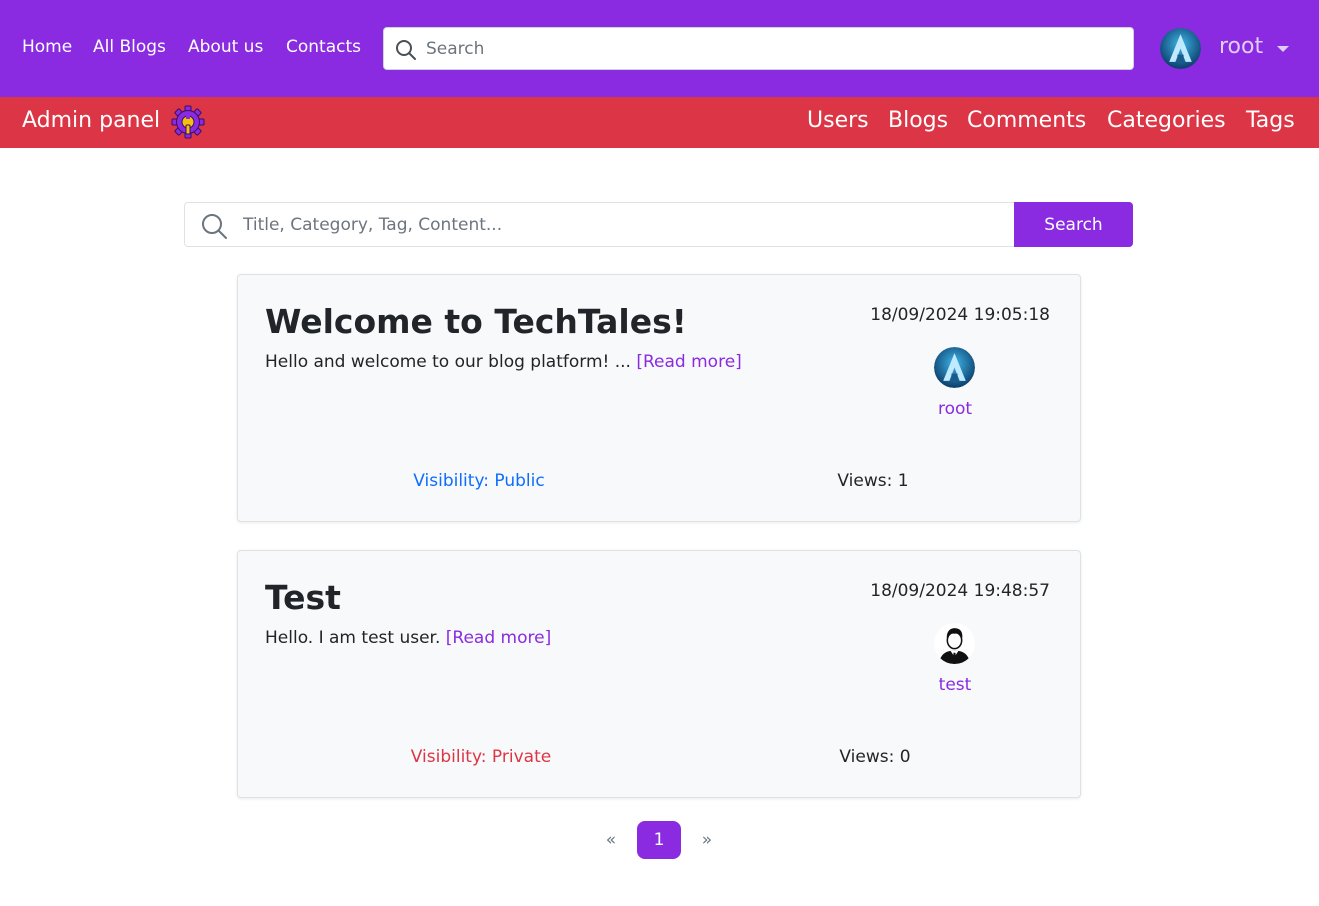 The image size is (1319, 906). I want to click on post-title: Test, so click(303, 597).